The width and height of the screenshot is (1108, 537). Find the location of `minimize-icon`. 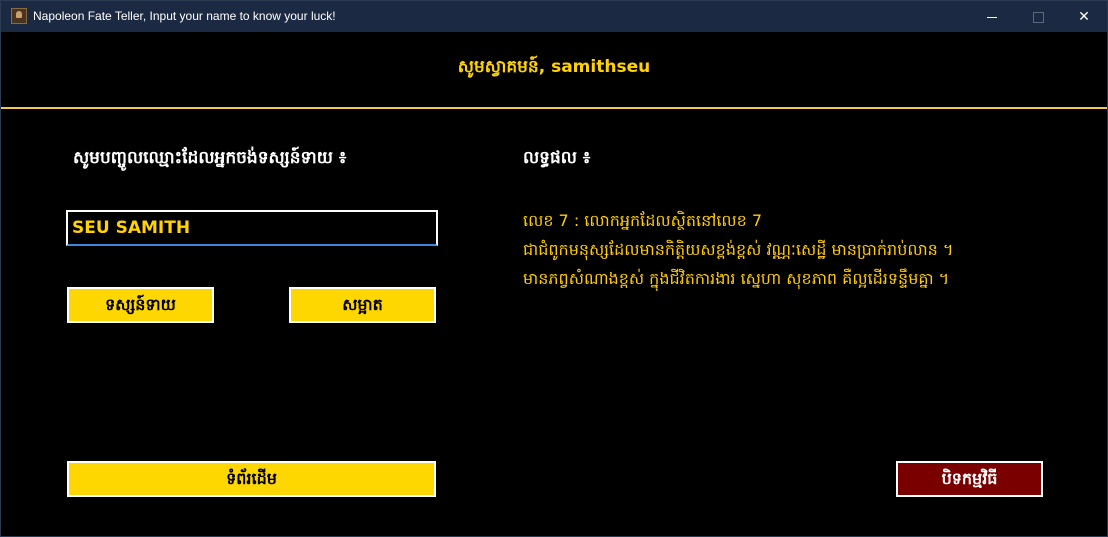

minimize-icon is located at coordinates (992, 18).